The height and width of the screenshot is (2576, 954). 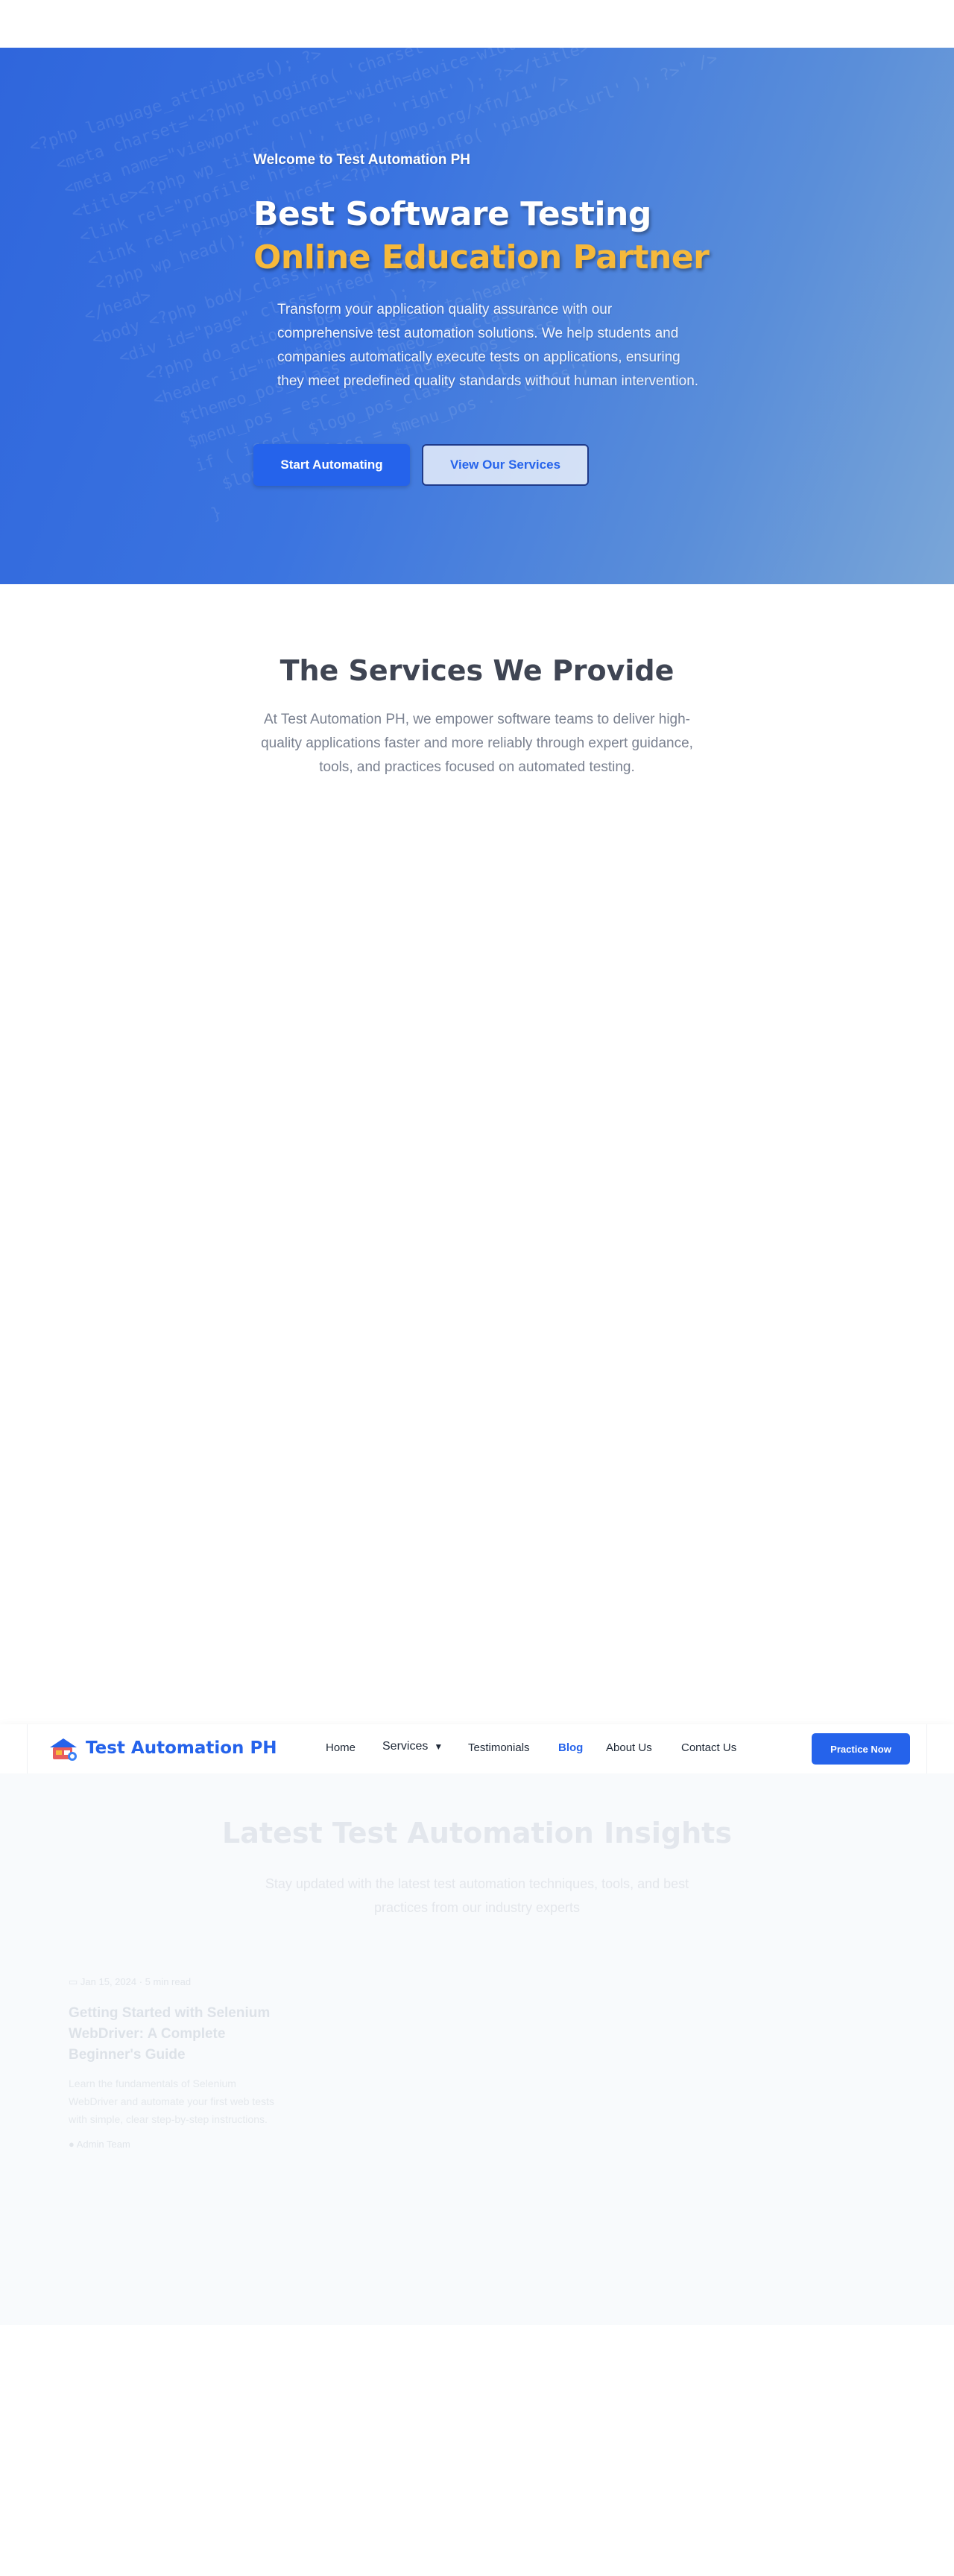 What do you see at coordinates (362, 160) in the screenshot?
I see `hero-welcome: Welcome to Test Automation PH` at bounding box center [362, 160].